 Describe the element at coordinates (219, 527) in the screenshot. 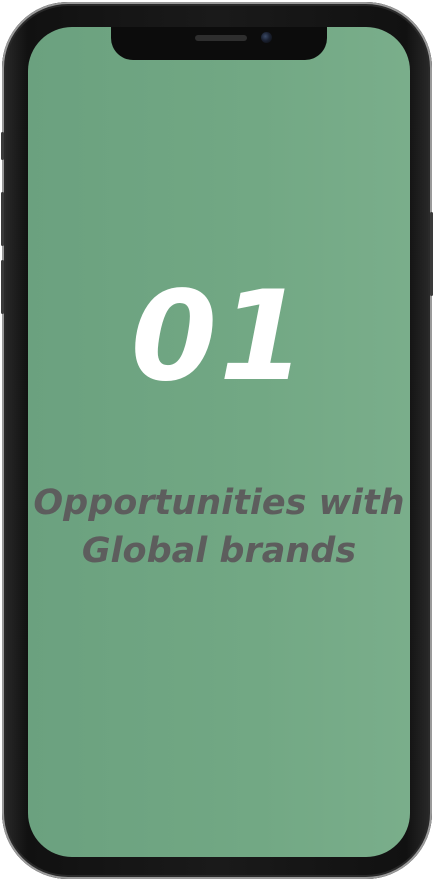

I see `slide-headline: Opportunities with Global brands` at that location.